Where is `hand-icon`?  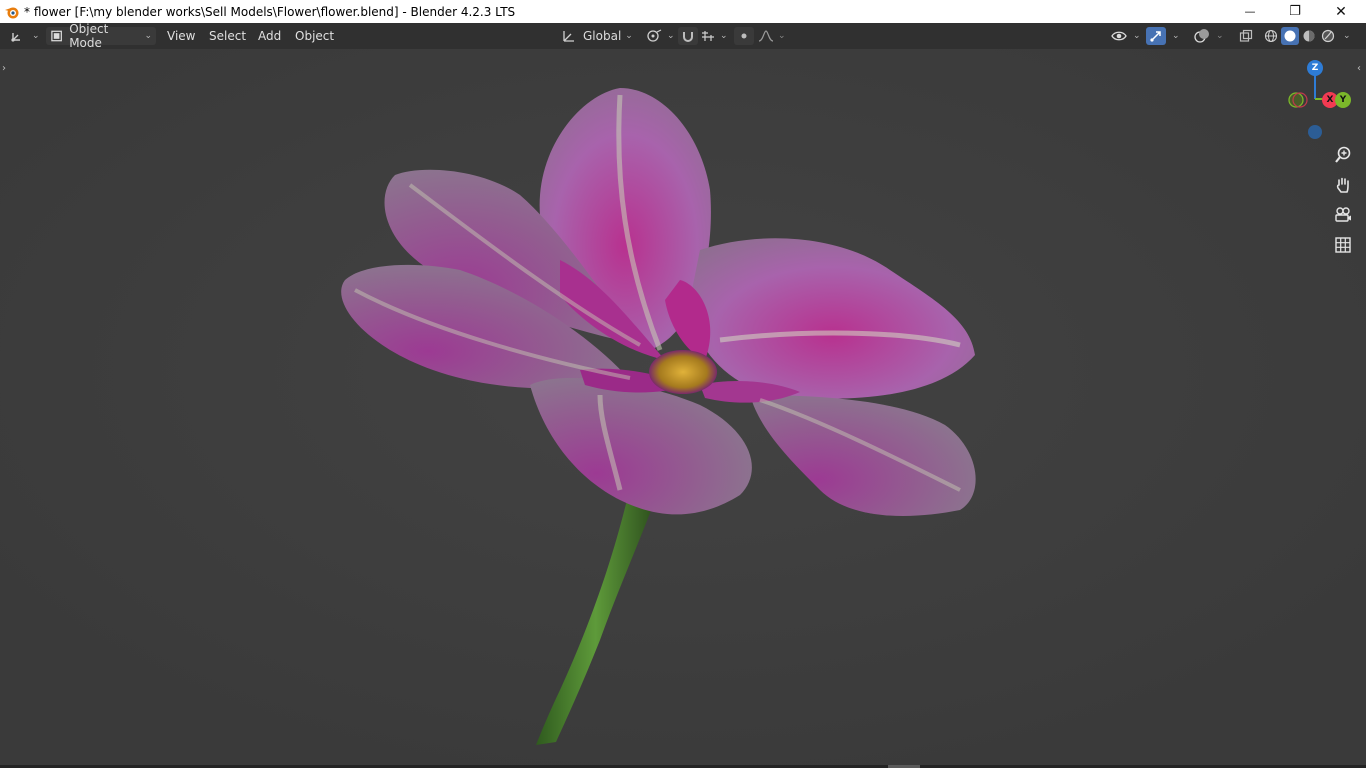 hand-icon is located at coordinates (1342, 185).